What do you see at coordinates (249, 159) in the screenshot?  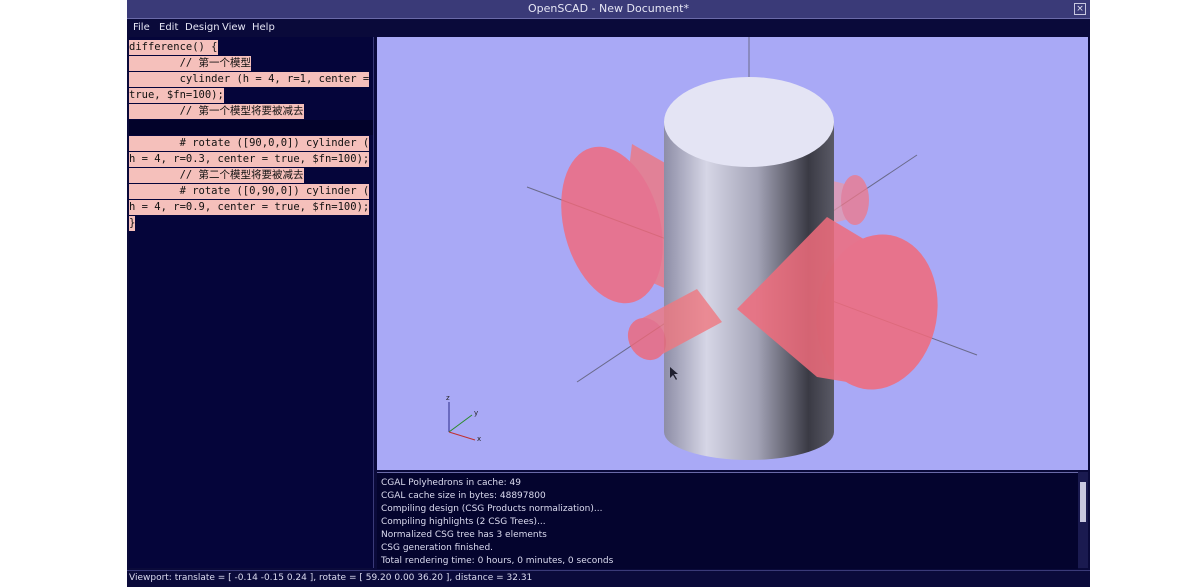 I see `code-line: h = 4, r=0.3, center = true, $fn=100);` at bounding box center [249, 159].